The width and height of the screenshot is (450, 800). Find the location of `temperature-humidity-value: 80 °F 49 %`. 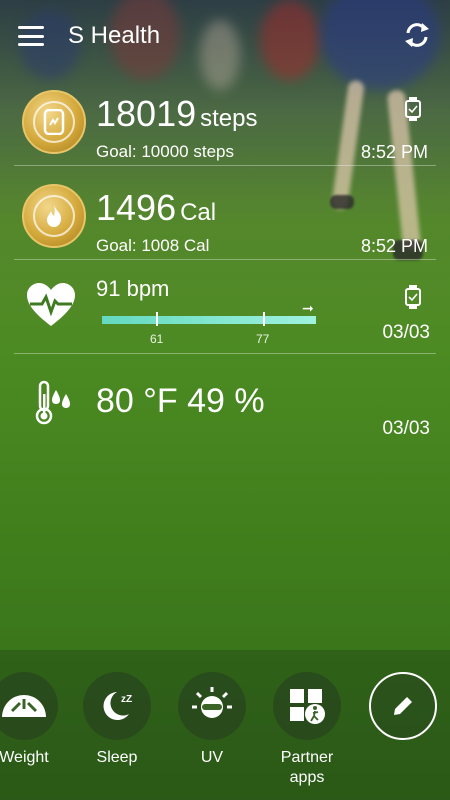

temperature-humidity-value: 80 °F 49 % is located at coordinates (180, 401).